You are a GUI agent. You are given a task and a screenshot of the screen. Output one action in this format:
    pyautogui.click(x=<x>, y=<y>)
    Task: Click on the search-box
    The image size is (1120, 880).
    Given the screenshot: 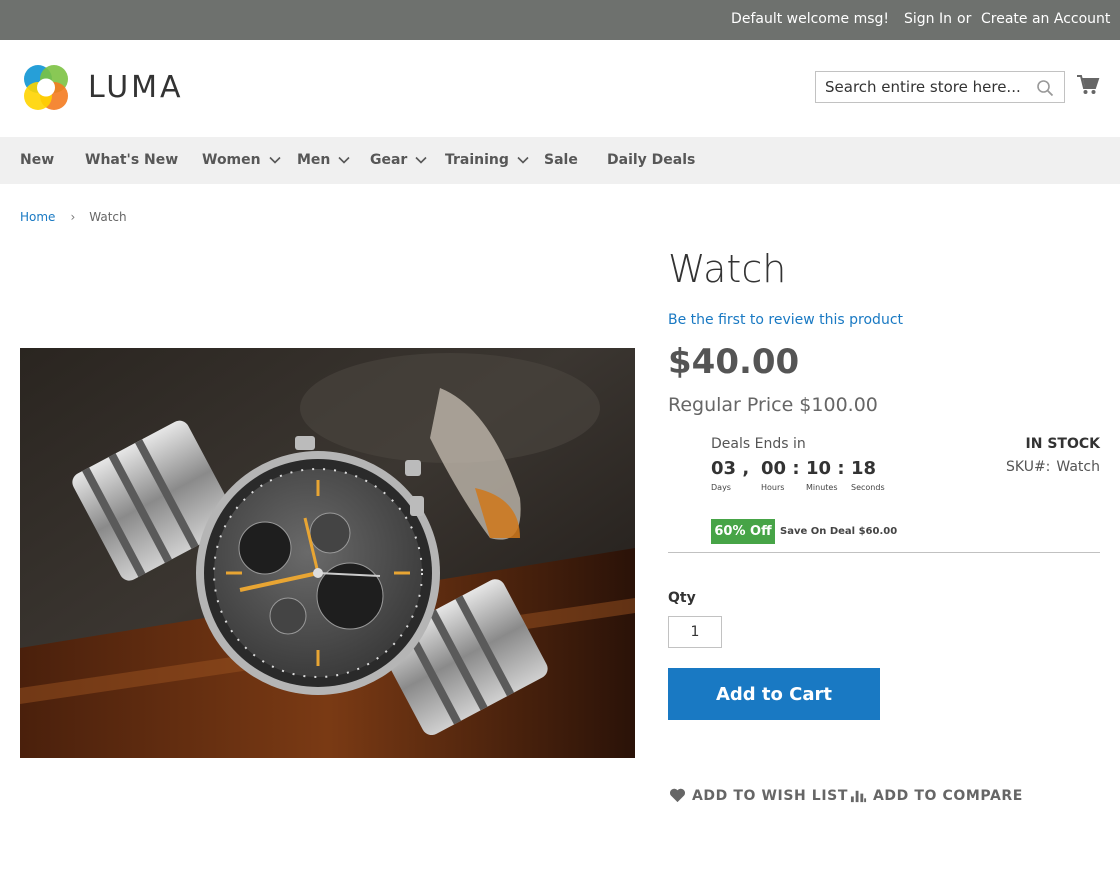 What is the action you would take?
    pyautogui.click(x=940, y=87)
    